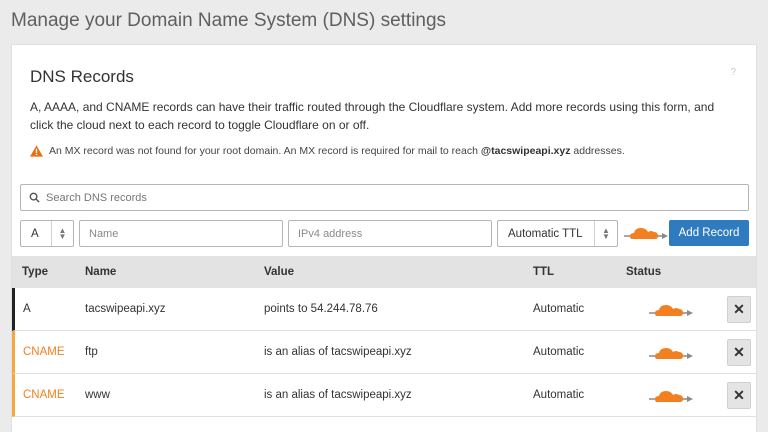 The image size is (768, 432). What do you see at coordinates (384, 272) in the screenshot?
I see `table-header: Type Name Value TTL Status` at bounding box center [384, 272].